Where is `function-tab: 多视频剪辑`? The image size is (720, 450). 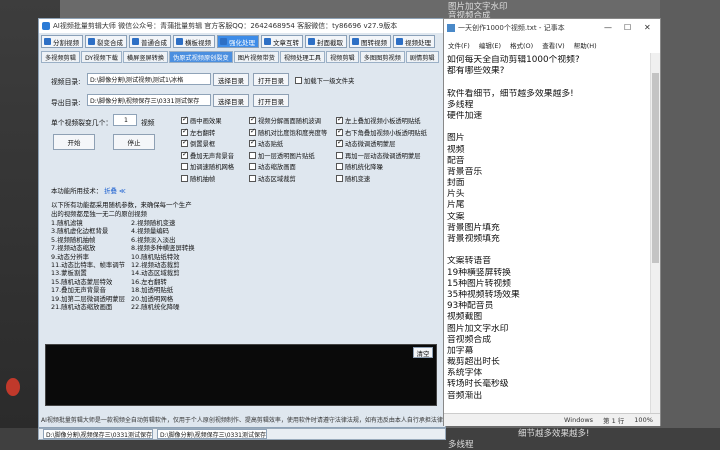 function-tab: 多视频剪辑 is located at coordinates (60, 57).